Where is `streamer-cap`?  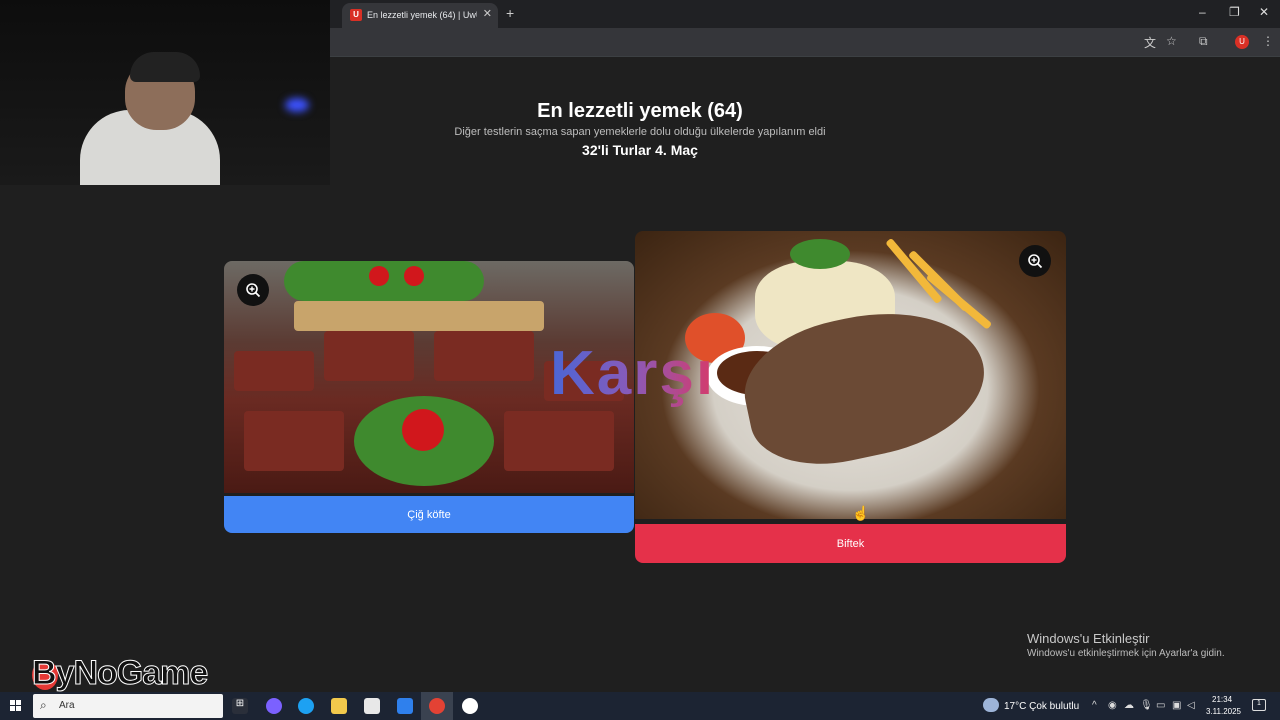
streamer-cap is located at coordinates (165, 67).